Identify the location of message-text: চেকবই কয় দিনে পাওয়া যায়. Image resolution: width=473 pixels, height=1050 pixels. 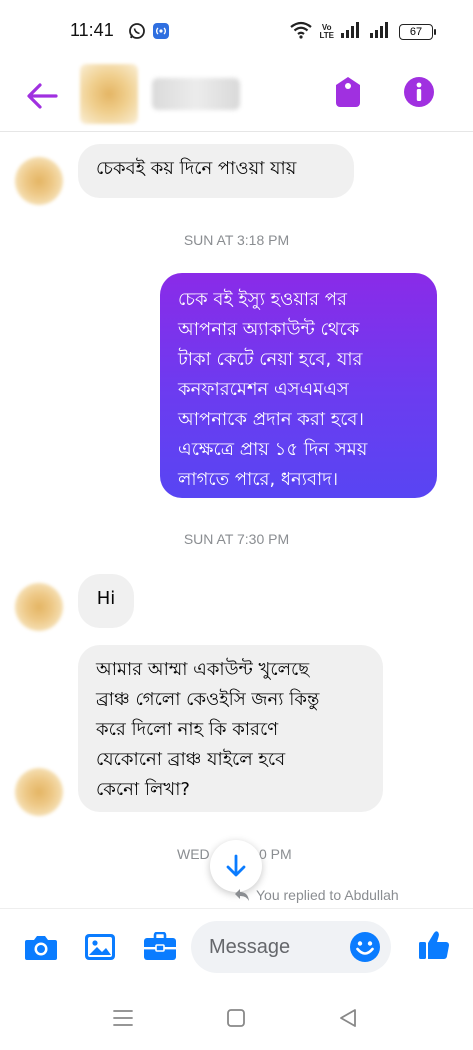
(196, 168).